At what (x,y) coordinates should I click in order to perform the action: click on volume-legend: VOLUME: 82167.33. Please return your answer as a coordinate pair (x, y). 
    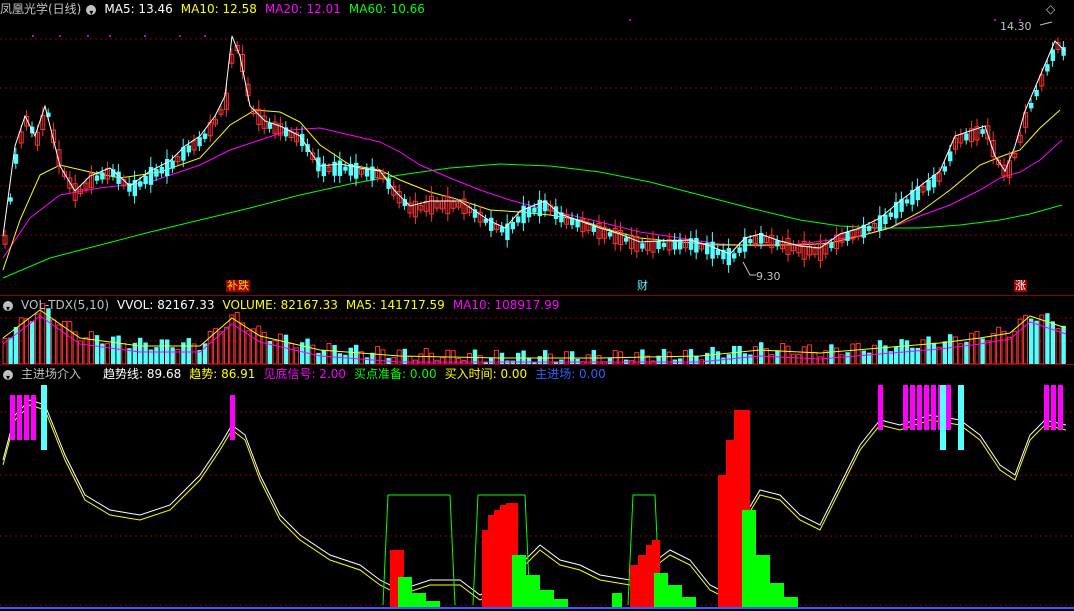
    Looking at the image, I should click on (280, 305).